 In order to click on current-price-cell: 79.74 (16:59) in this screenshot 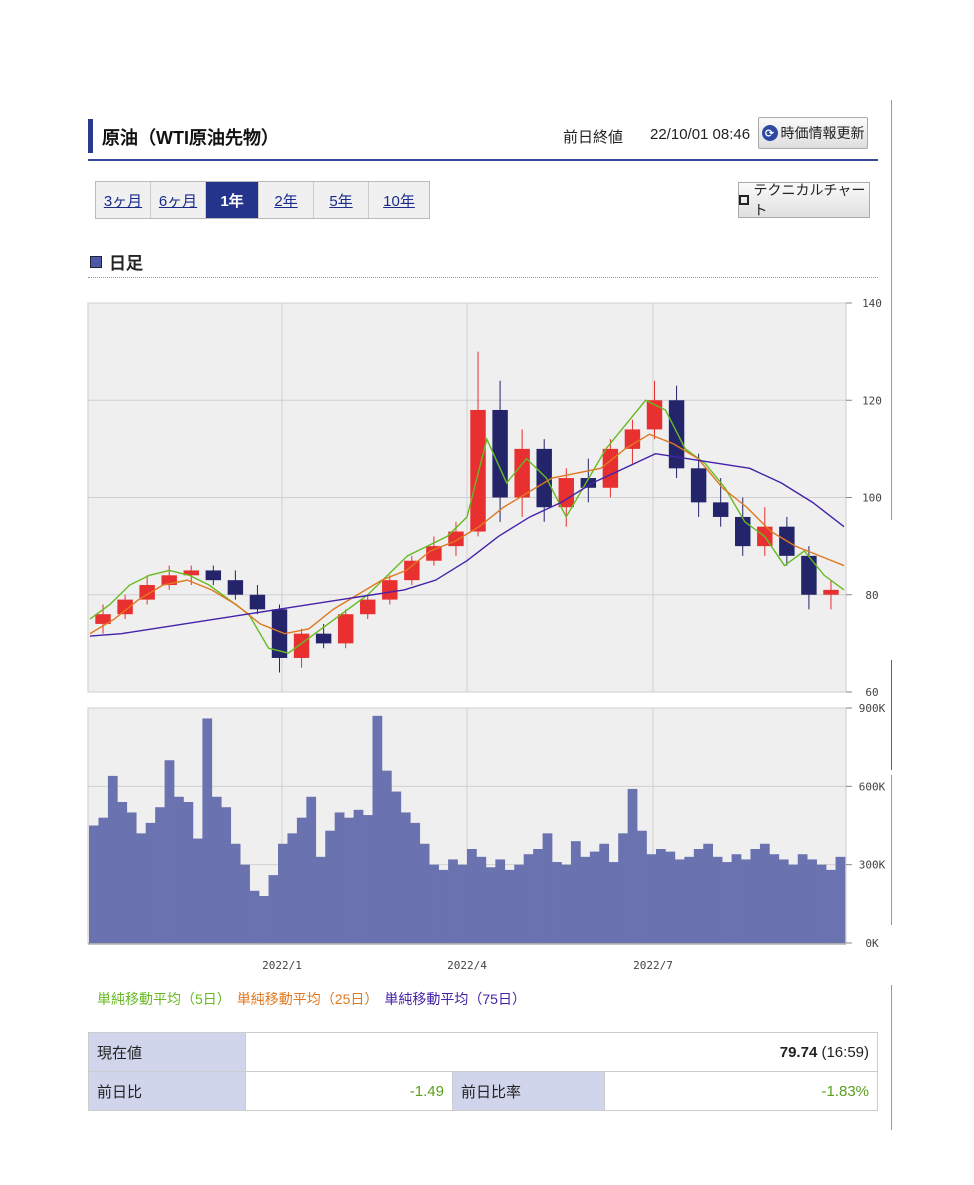, I will do `click(561, 1052)`.